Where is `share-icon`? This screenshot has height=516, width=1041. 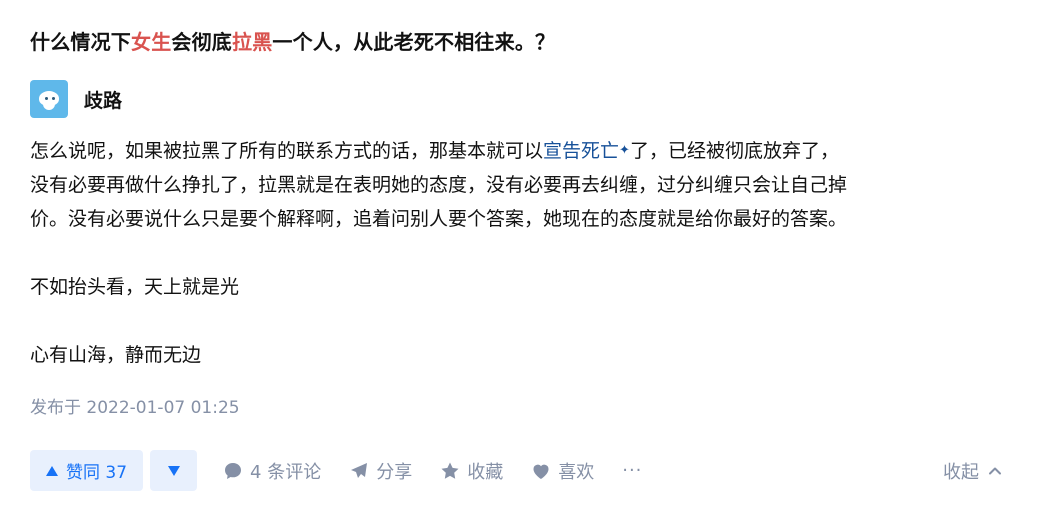 share-icon is located at coordinates (359, 470).